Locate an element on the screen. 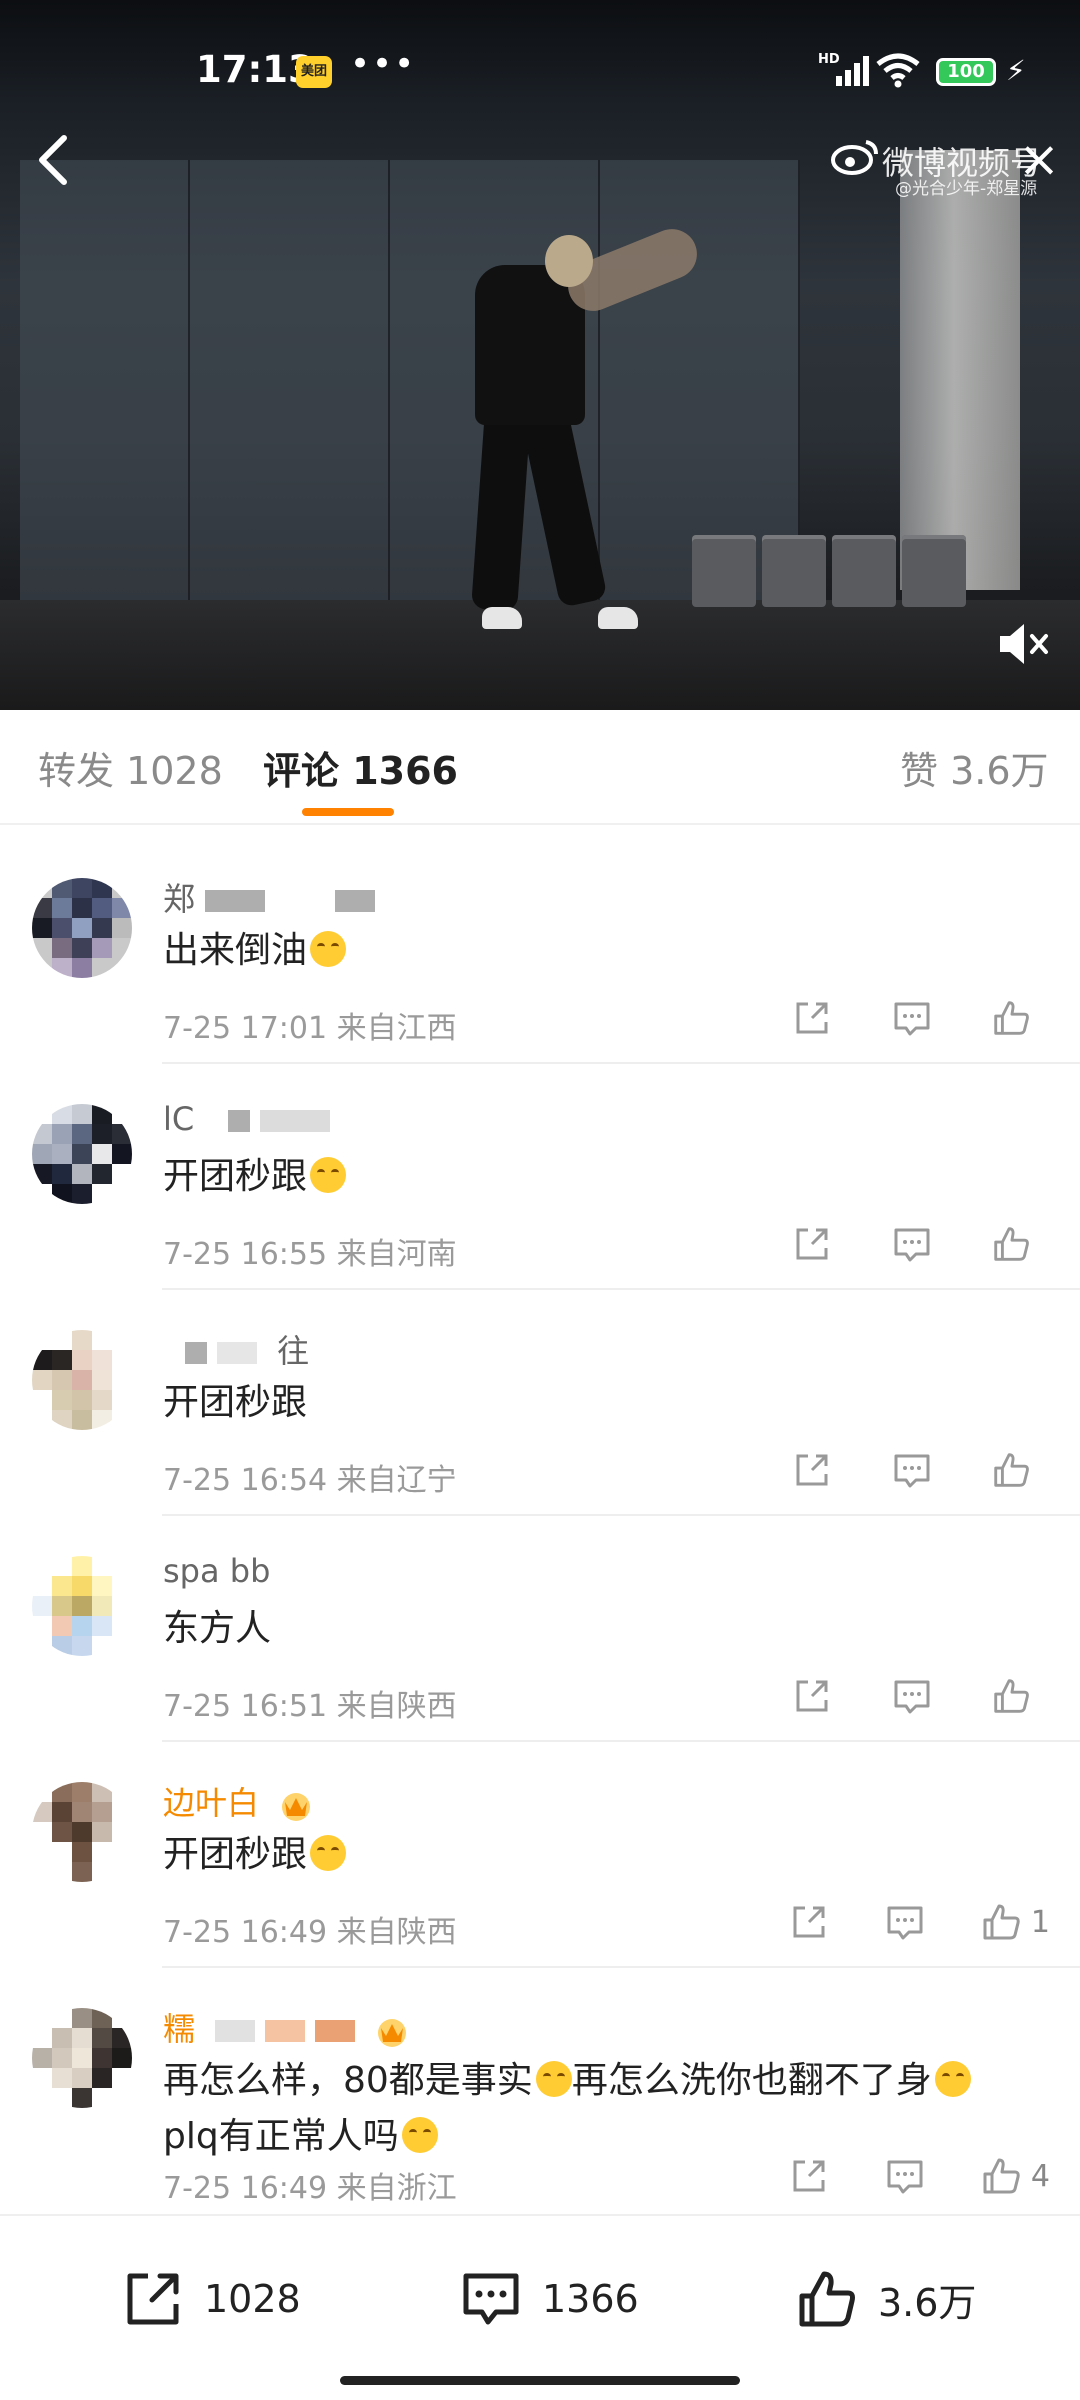 Image resolution: width=1080 pixels, height=2400 pixels. tab-repost: 转发 1028 is located at coordinates (130, 767).